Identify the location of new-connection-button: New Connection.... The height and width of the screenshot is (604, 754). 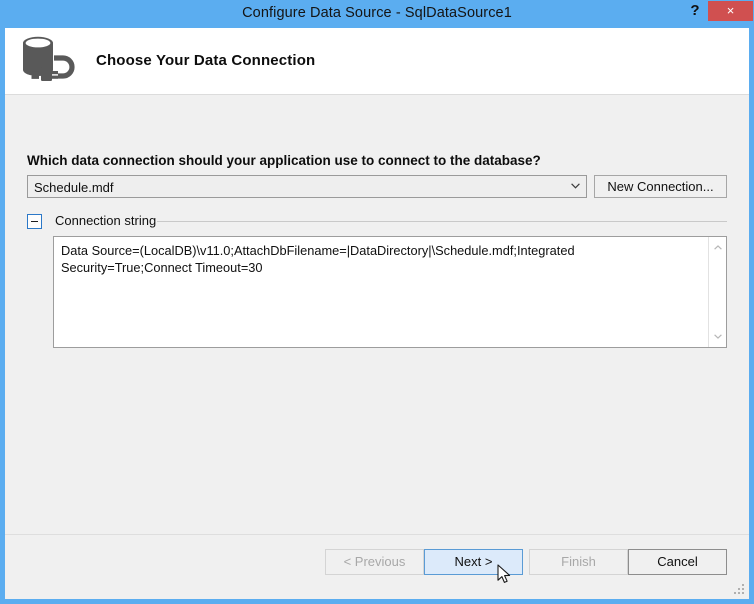
(660, 186).